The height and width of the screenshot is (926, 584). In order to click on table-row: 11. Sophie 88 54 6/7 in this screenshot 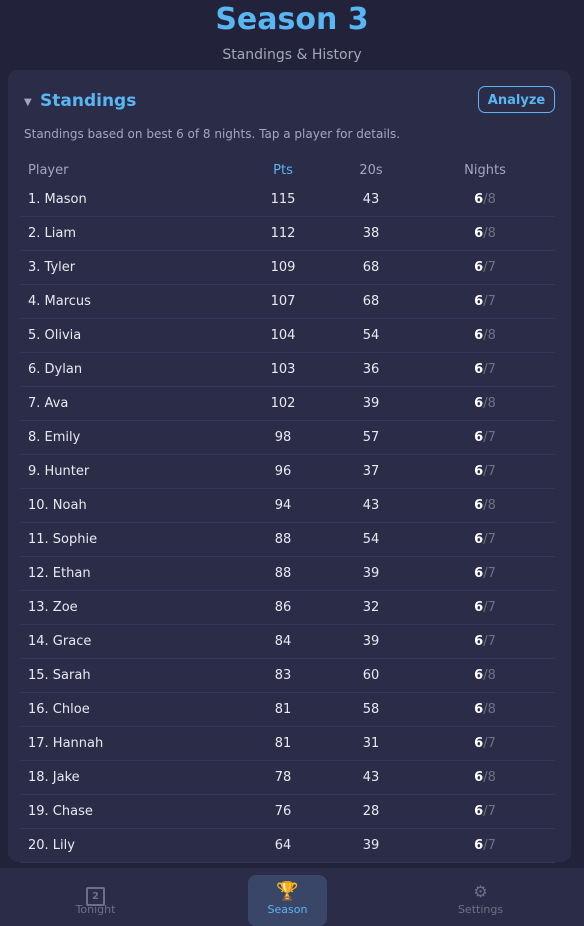, I will do `click(287, 540)`.